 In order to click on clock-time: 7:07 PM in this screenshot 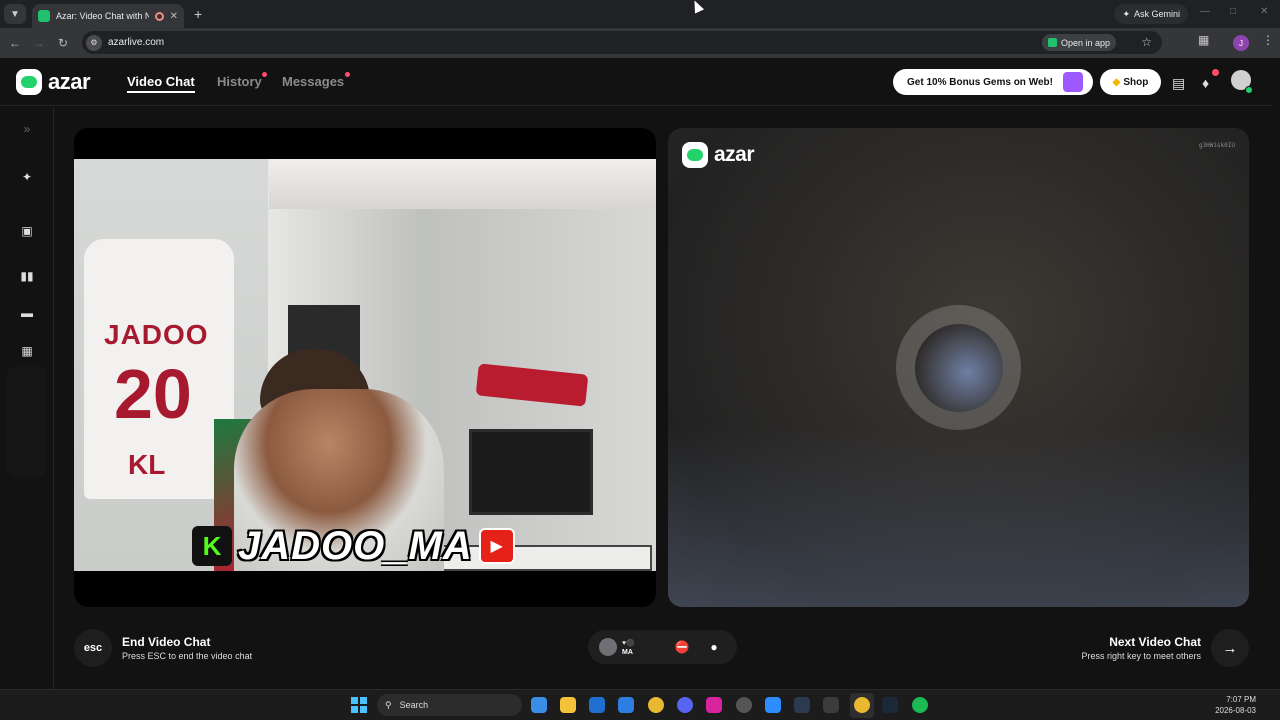, I will do `click(1241, 699)`.